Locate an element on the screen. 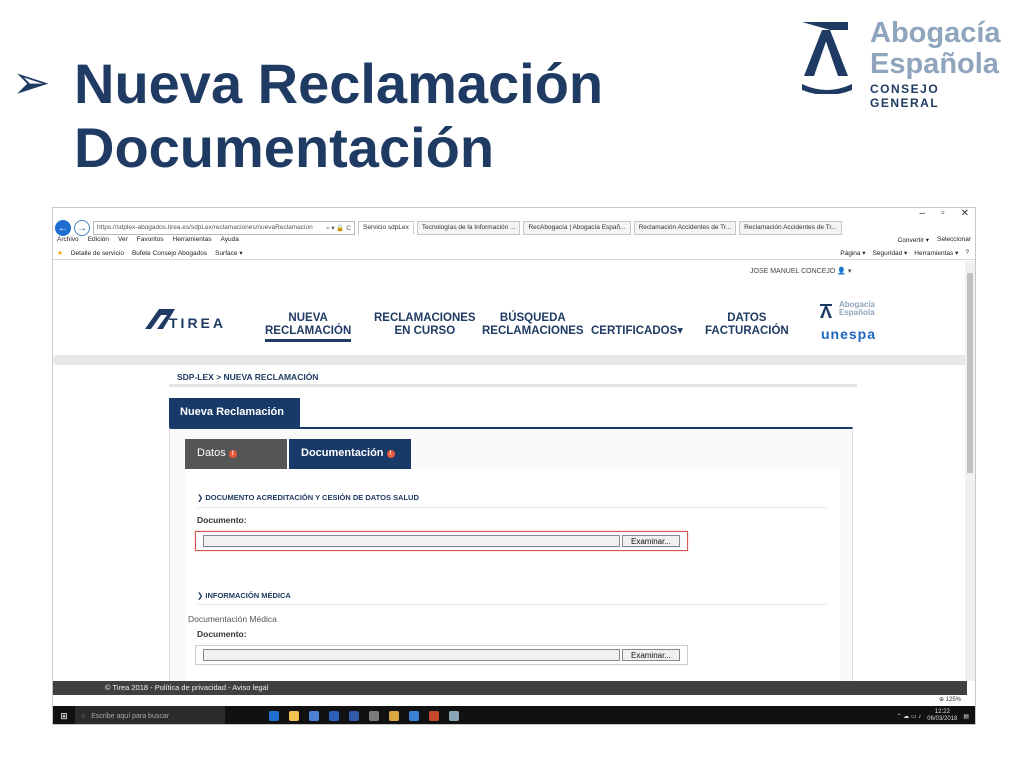 The image size is (1024, 768). nav-busqueda-reclamaciones: BÚSQUEDA RECLAMACIONES is located at coordinates (533, 325).